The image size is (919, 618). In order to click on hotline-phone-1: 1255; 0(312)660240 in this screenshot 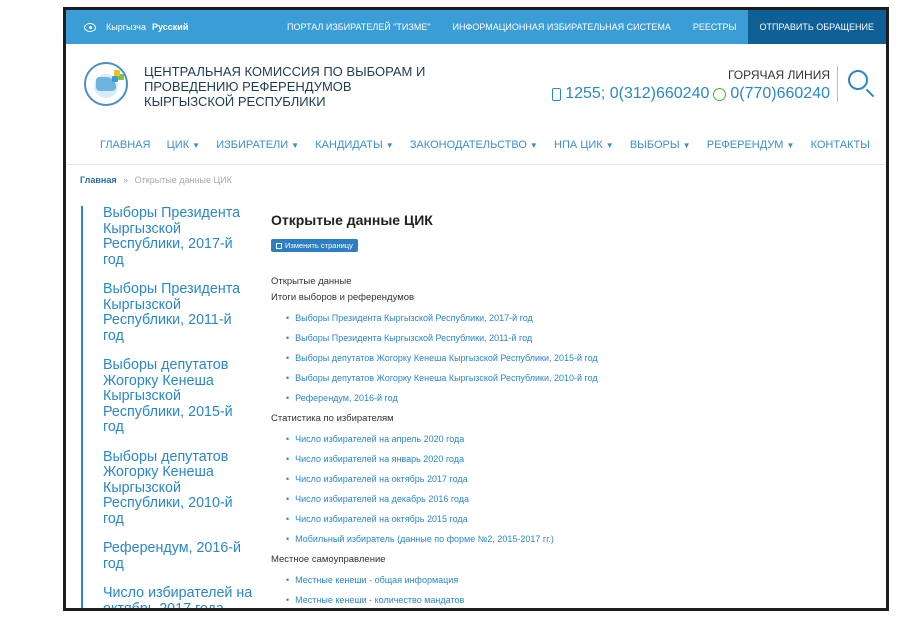, I will do `click(637, 94)`.